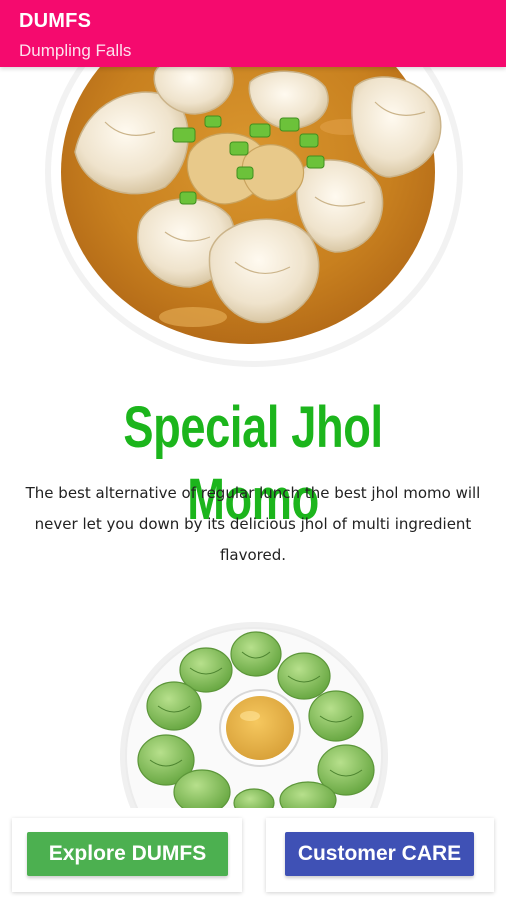  I want to click on app-title: DUMFS, so click(55, 21).